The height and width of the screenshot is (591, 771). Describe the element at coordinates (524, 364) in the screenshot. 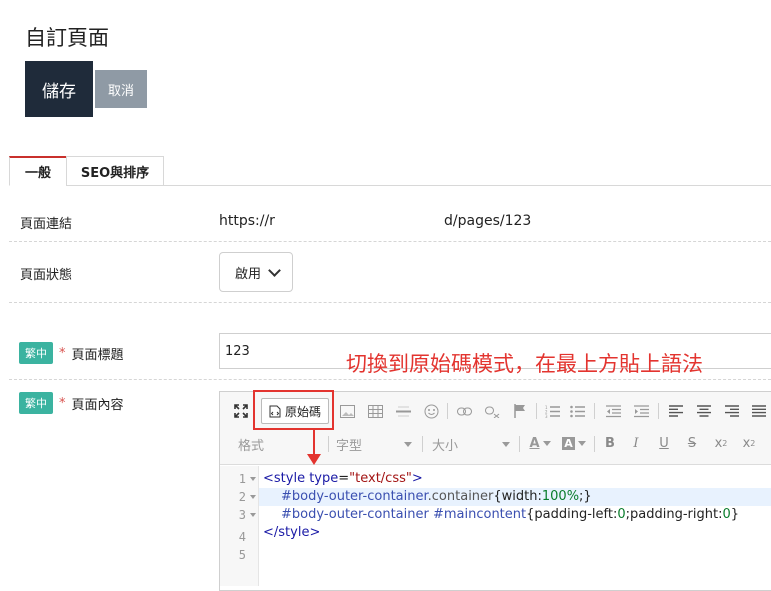

I see `annotation-text: 切換到原始碼模式，在最上方貼上語法` at that location.